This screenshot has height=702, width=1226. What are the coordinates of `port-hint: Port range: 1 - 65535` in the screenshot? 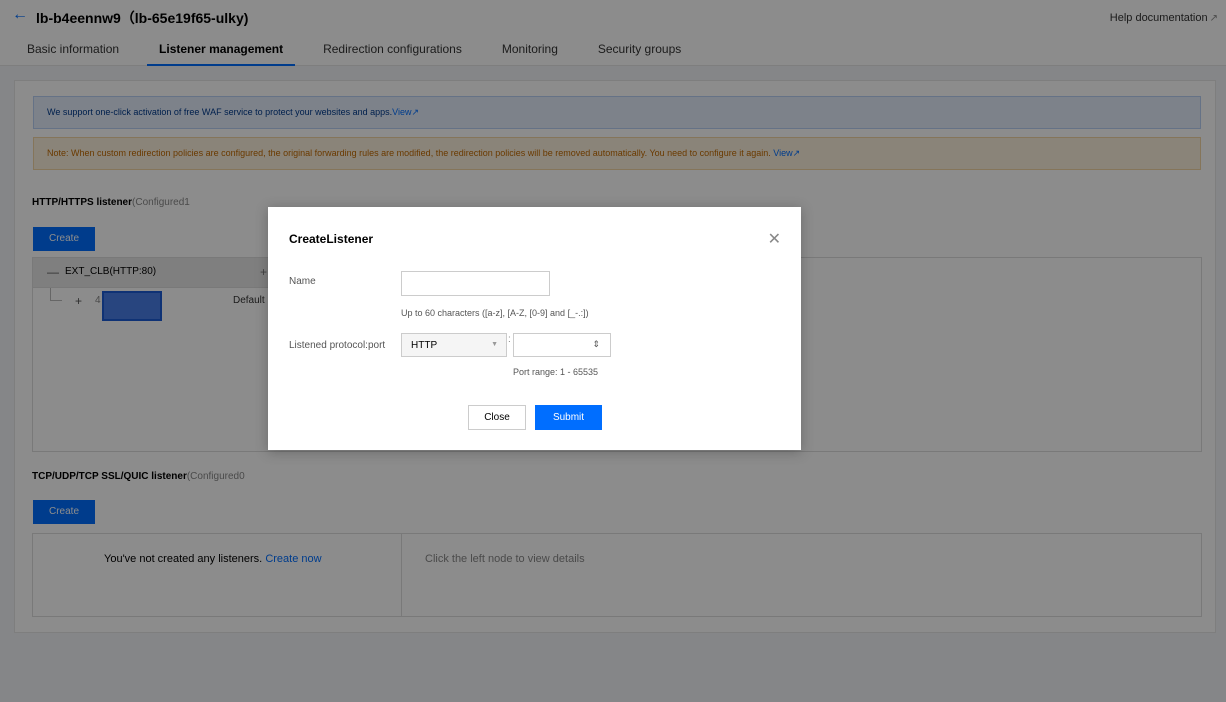 It's located at (556, 372).